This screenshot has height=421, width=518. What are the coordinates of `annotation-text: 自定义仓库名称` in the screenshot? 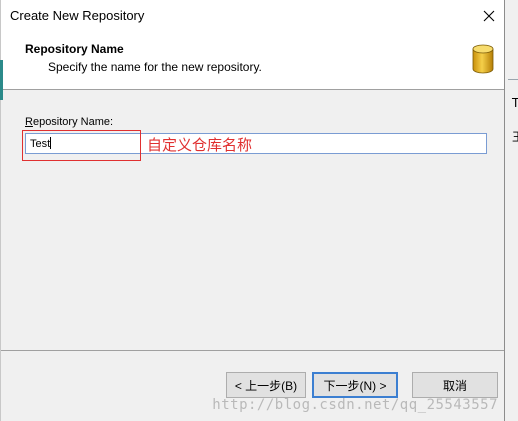 It's located at (200, 145).